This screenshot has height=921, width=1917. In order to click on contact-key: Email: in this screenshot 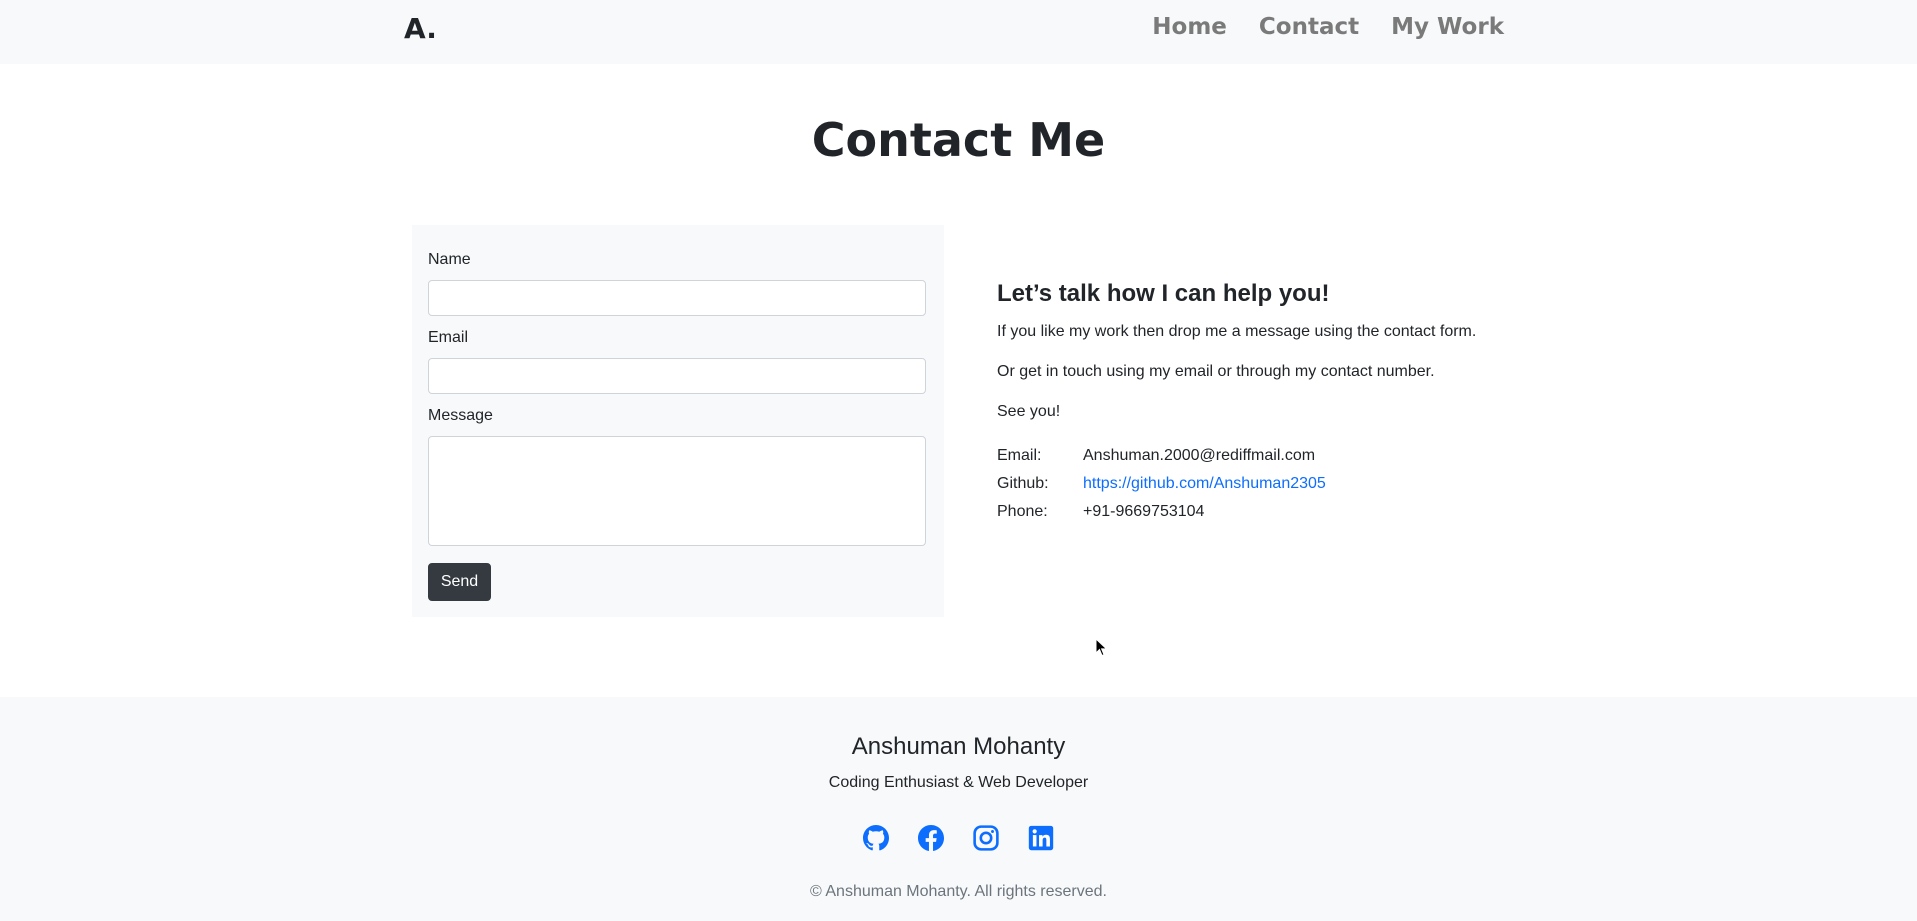, I will do `click(1019, 455)`.